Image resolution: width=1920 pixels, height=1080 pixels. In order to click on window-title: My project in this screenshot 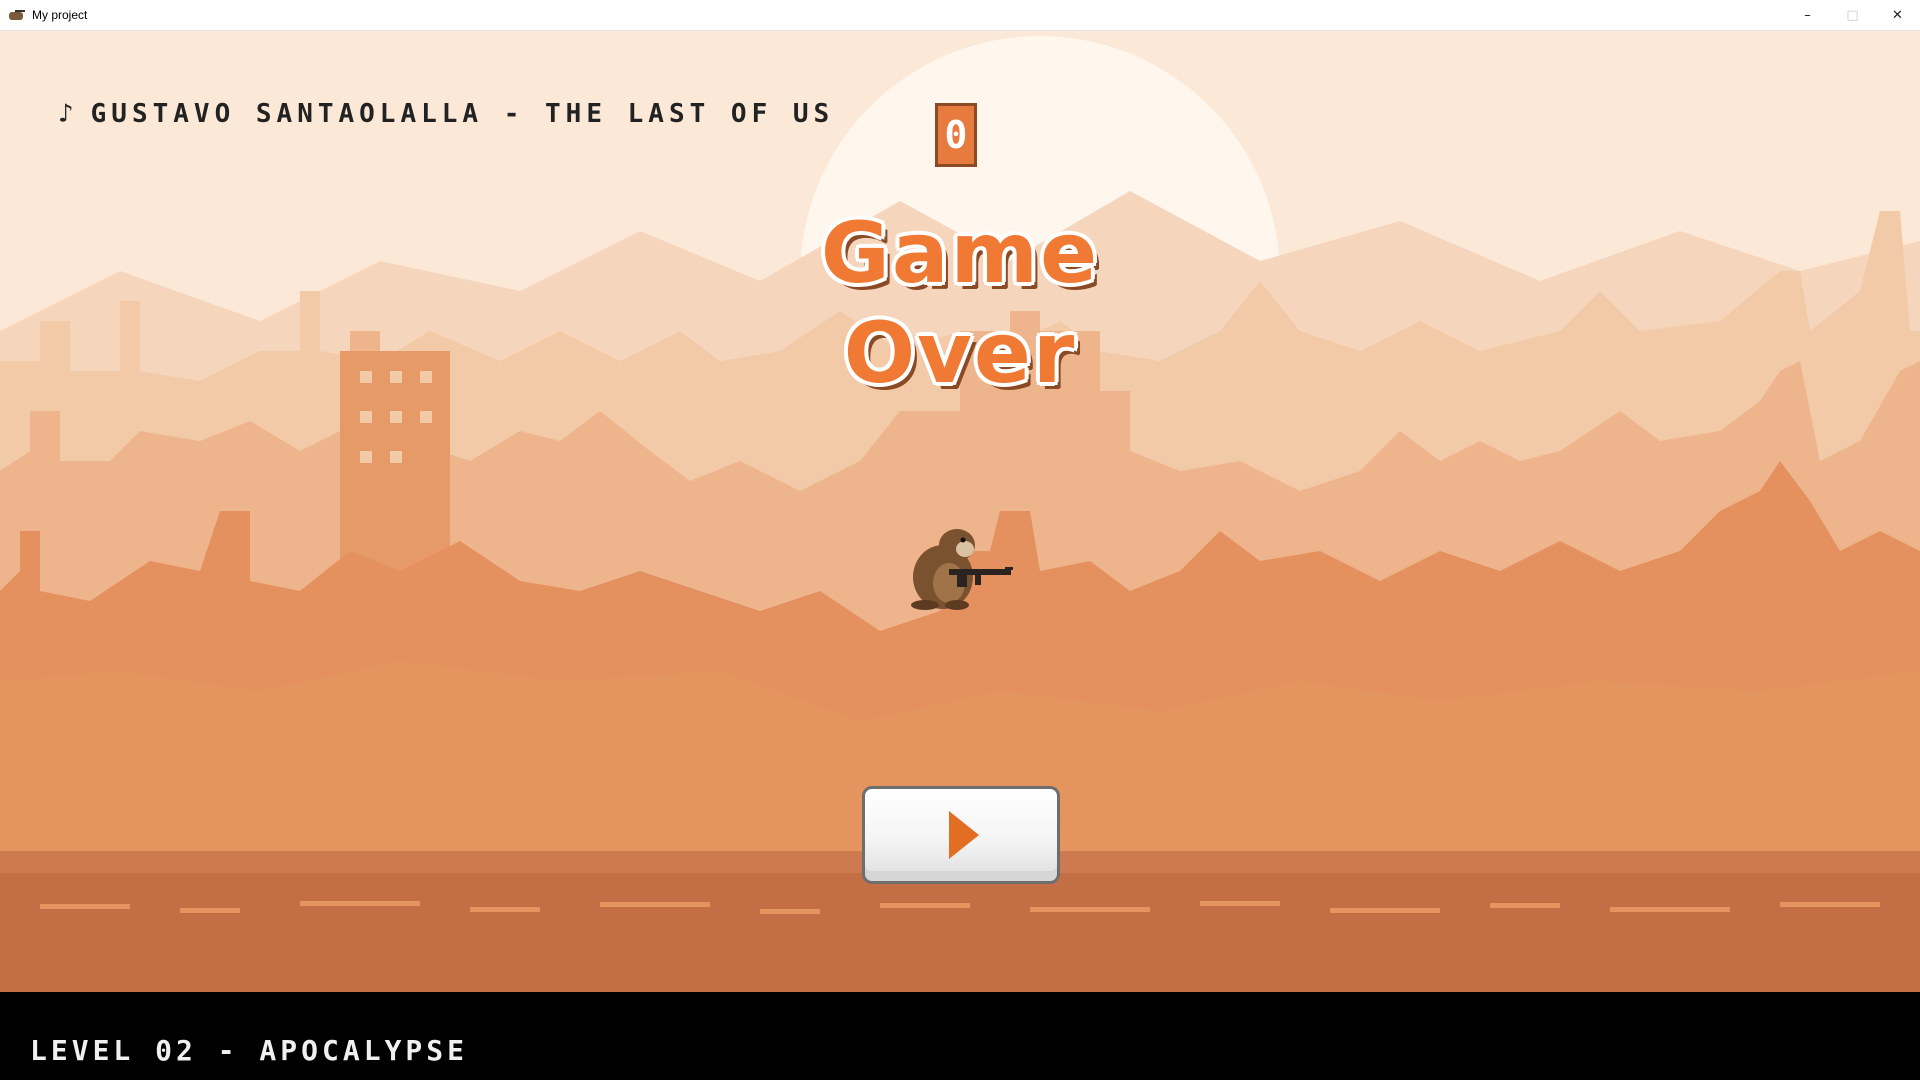, I will do `click(60, 15)`.